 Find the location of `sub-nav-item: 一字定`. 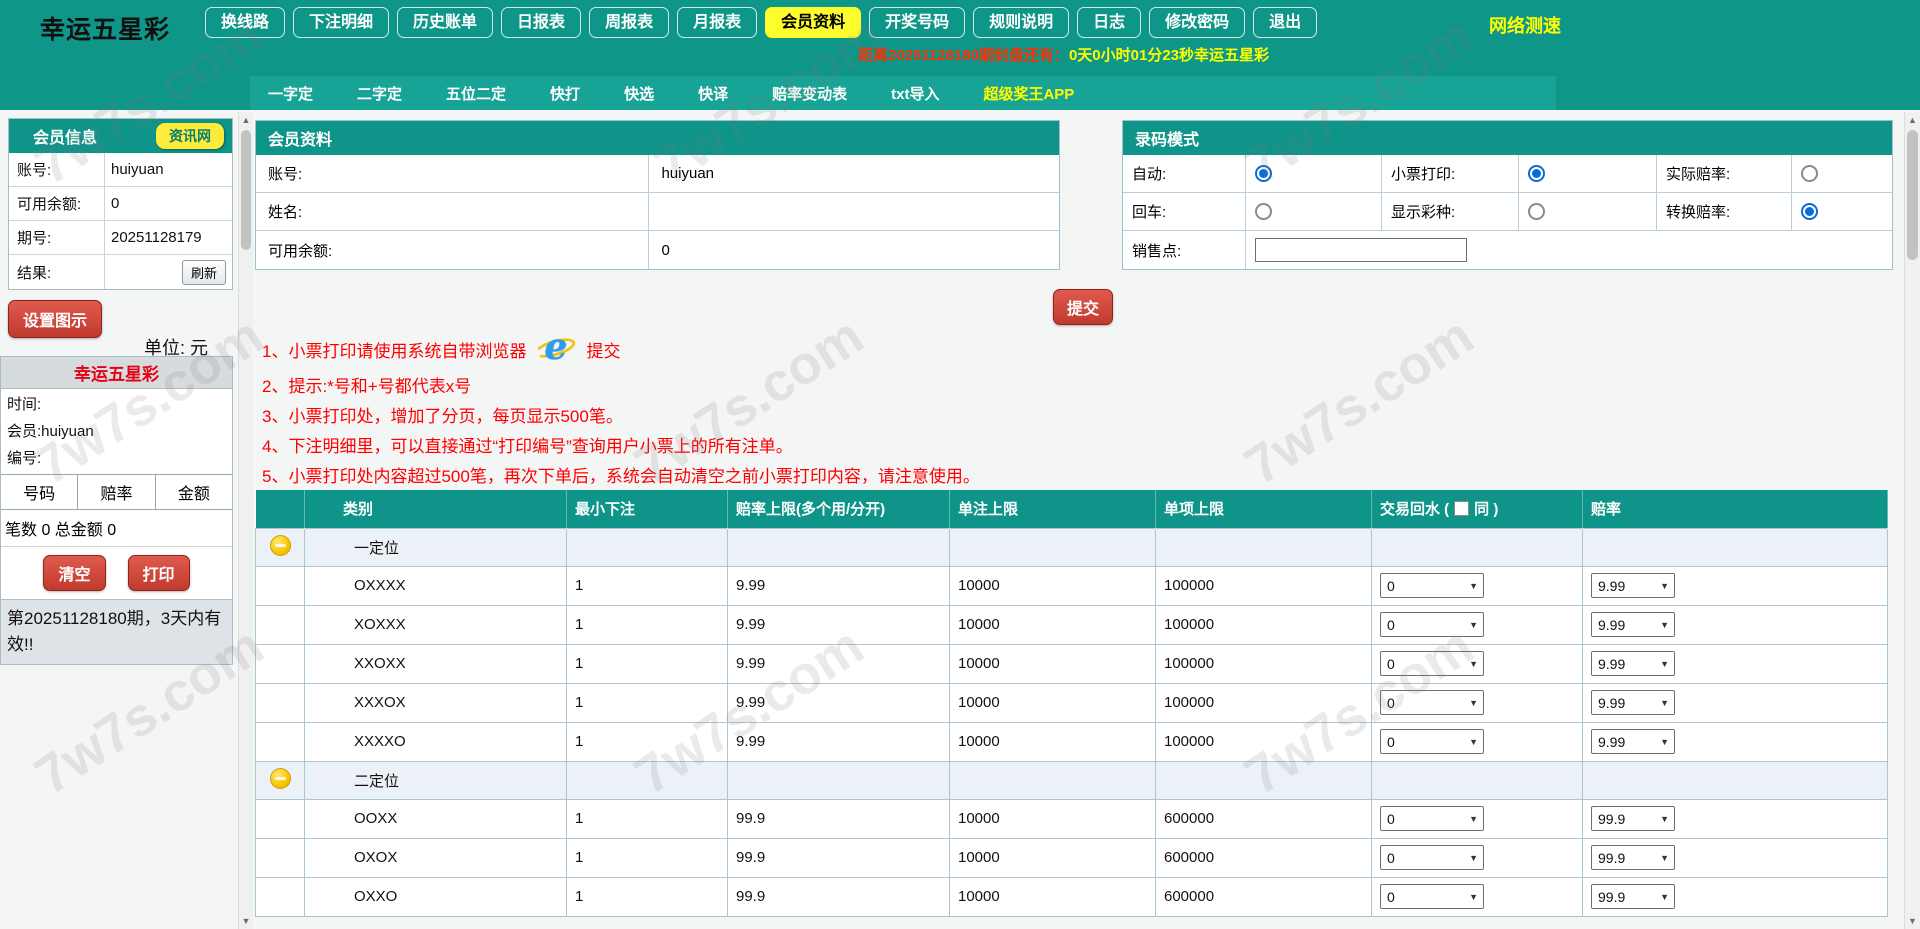

sub-nav-item: 一字定 is located at coordinates (290, 93).